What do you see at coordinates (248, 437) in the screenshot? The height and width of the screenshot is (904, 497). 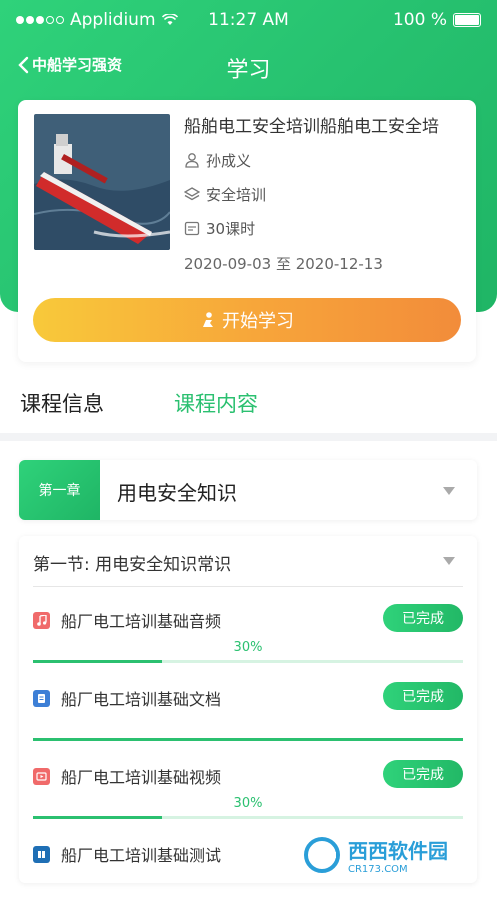 I see `section-divider` at bounding box center [248, 437].